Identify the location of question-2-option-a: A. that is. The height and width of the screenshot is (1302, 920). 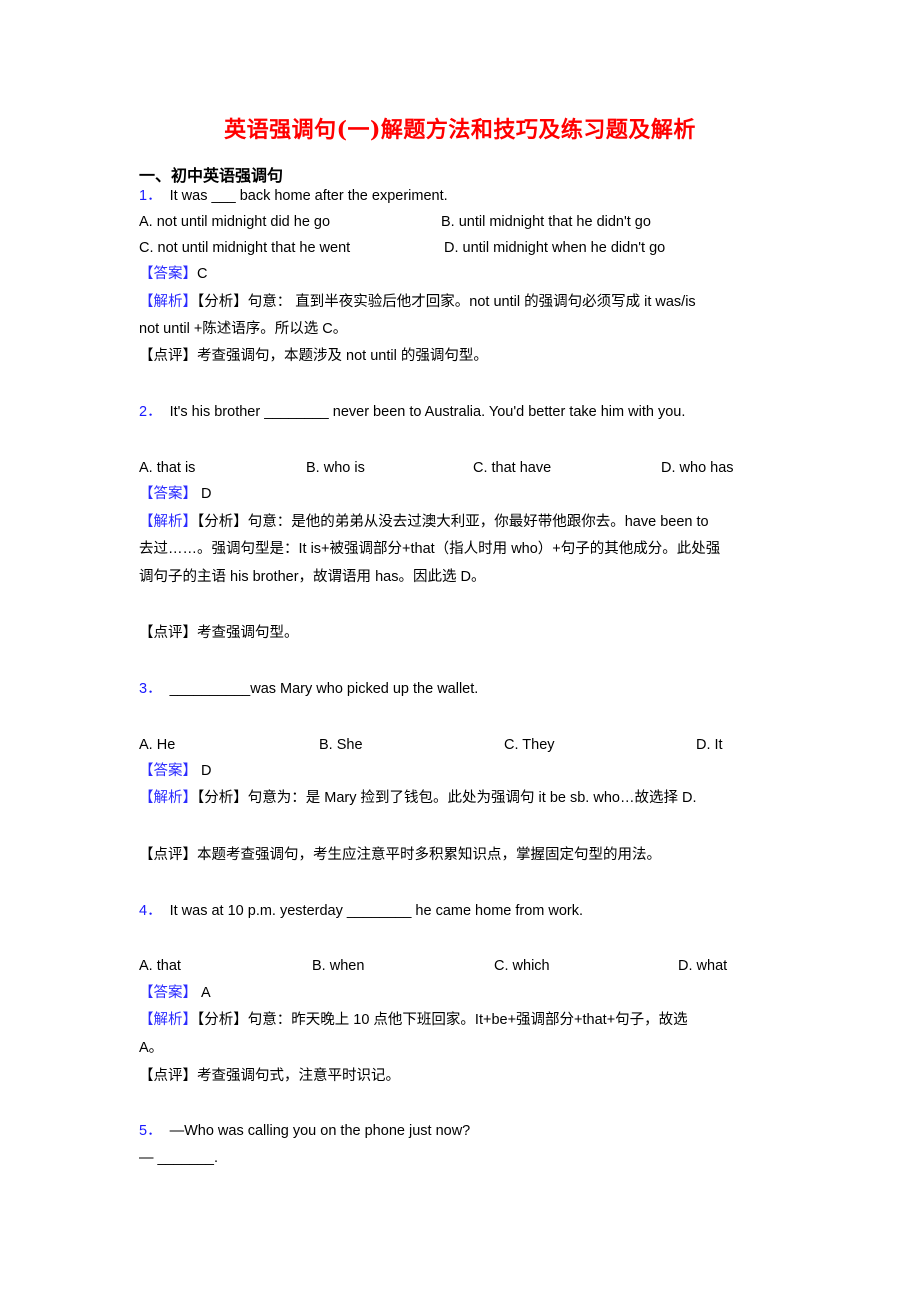
(167, 468).